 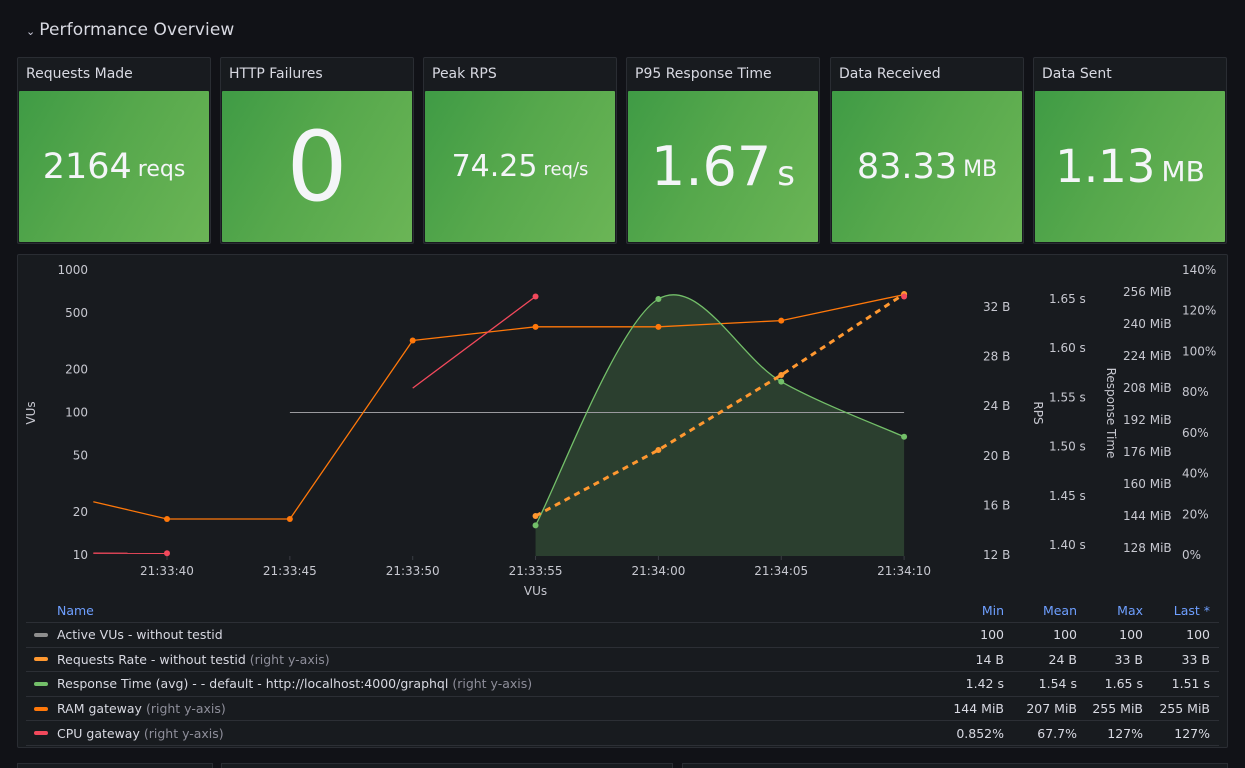 What do you see at coordinates (1125, 733) in the screenshot?
I see `legend-max: 127%` at bounding box center [1125, 733].